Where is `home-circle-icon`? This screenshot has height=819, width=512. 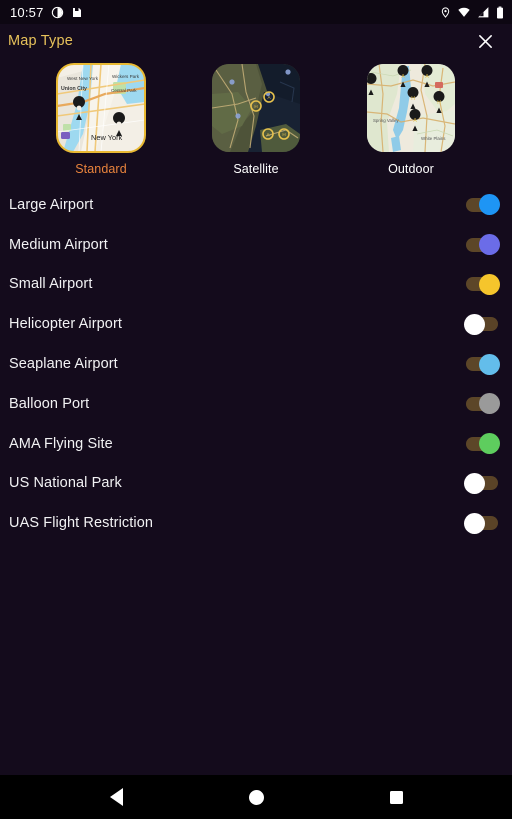
home-circle-icon is located at coordinates (256, 797).